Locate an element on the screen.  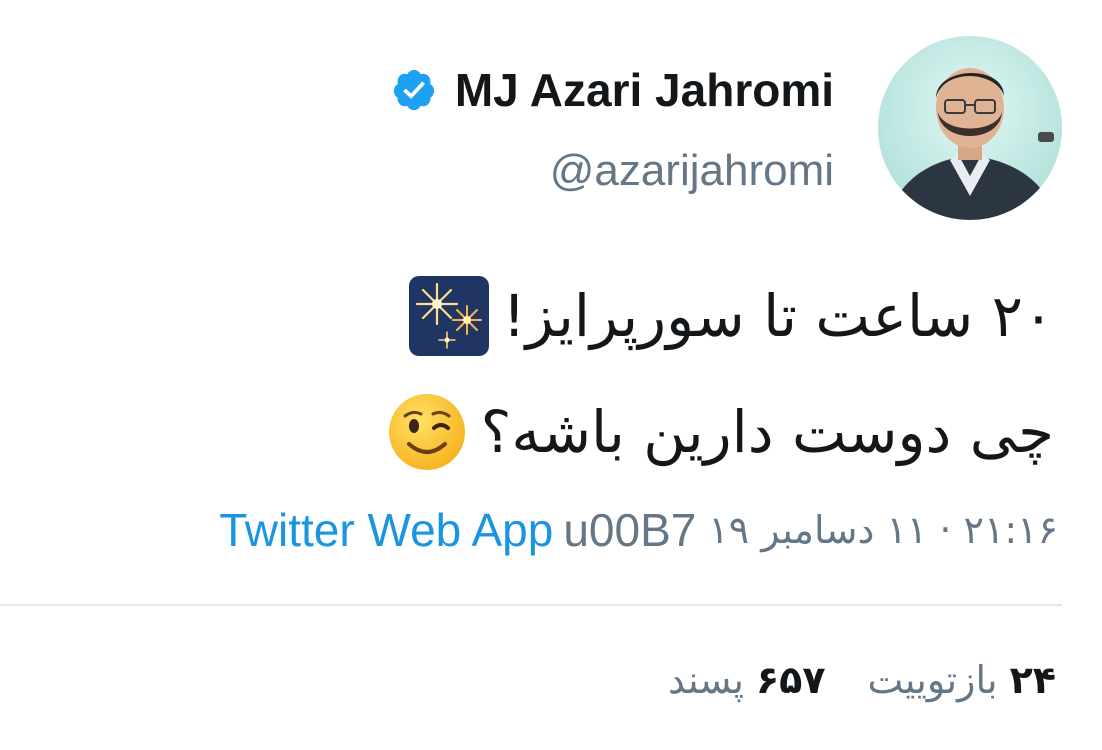
profile-photo is located at coordinates (970, 128).